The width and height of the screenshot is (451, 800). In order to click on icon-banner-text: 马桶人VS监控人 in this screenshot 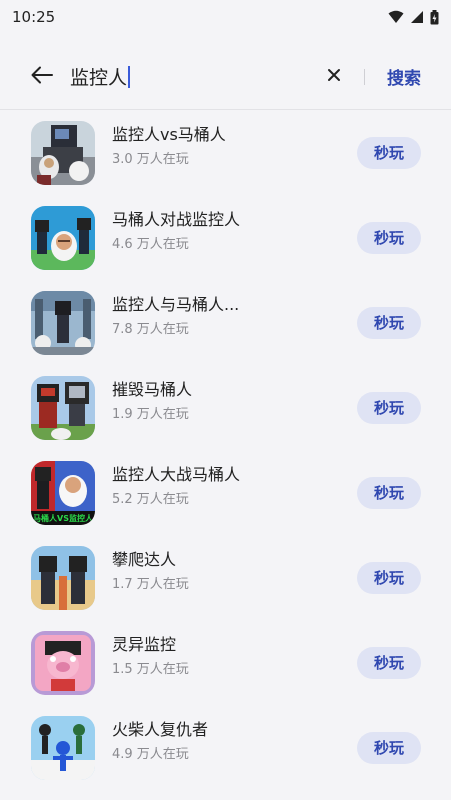, I will do `click(63, 518)`.